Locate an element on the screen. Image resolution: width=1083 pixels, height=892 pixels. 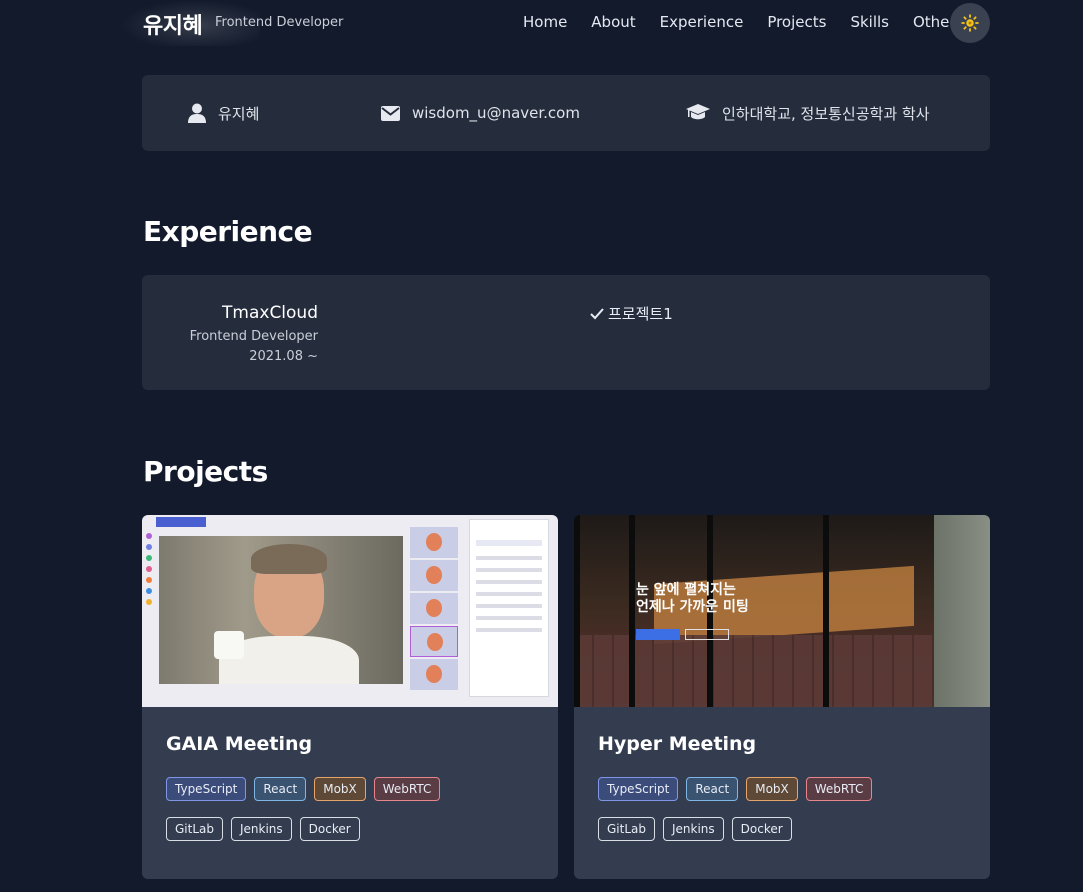
nav-projects: Projects is located at coordinates (796, 22).